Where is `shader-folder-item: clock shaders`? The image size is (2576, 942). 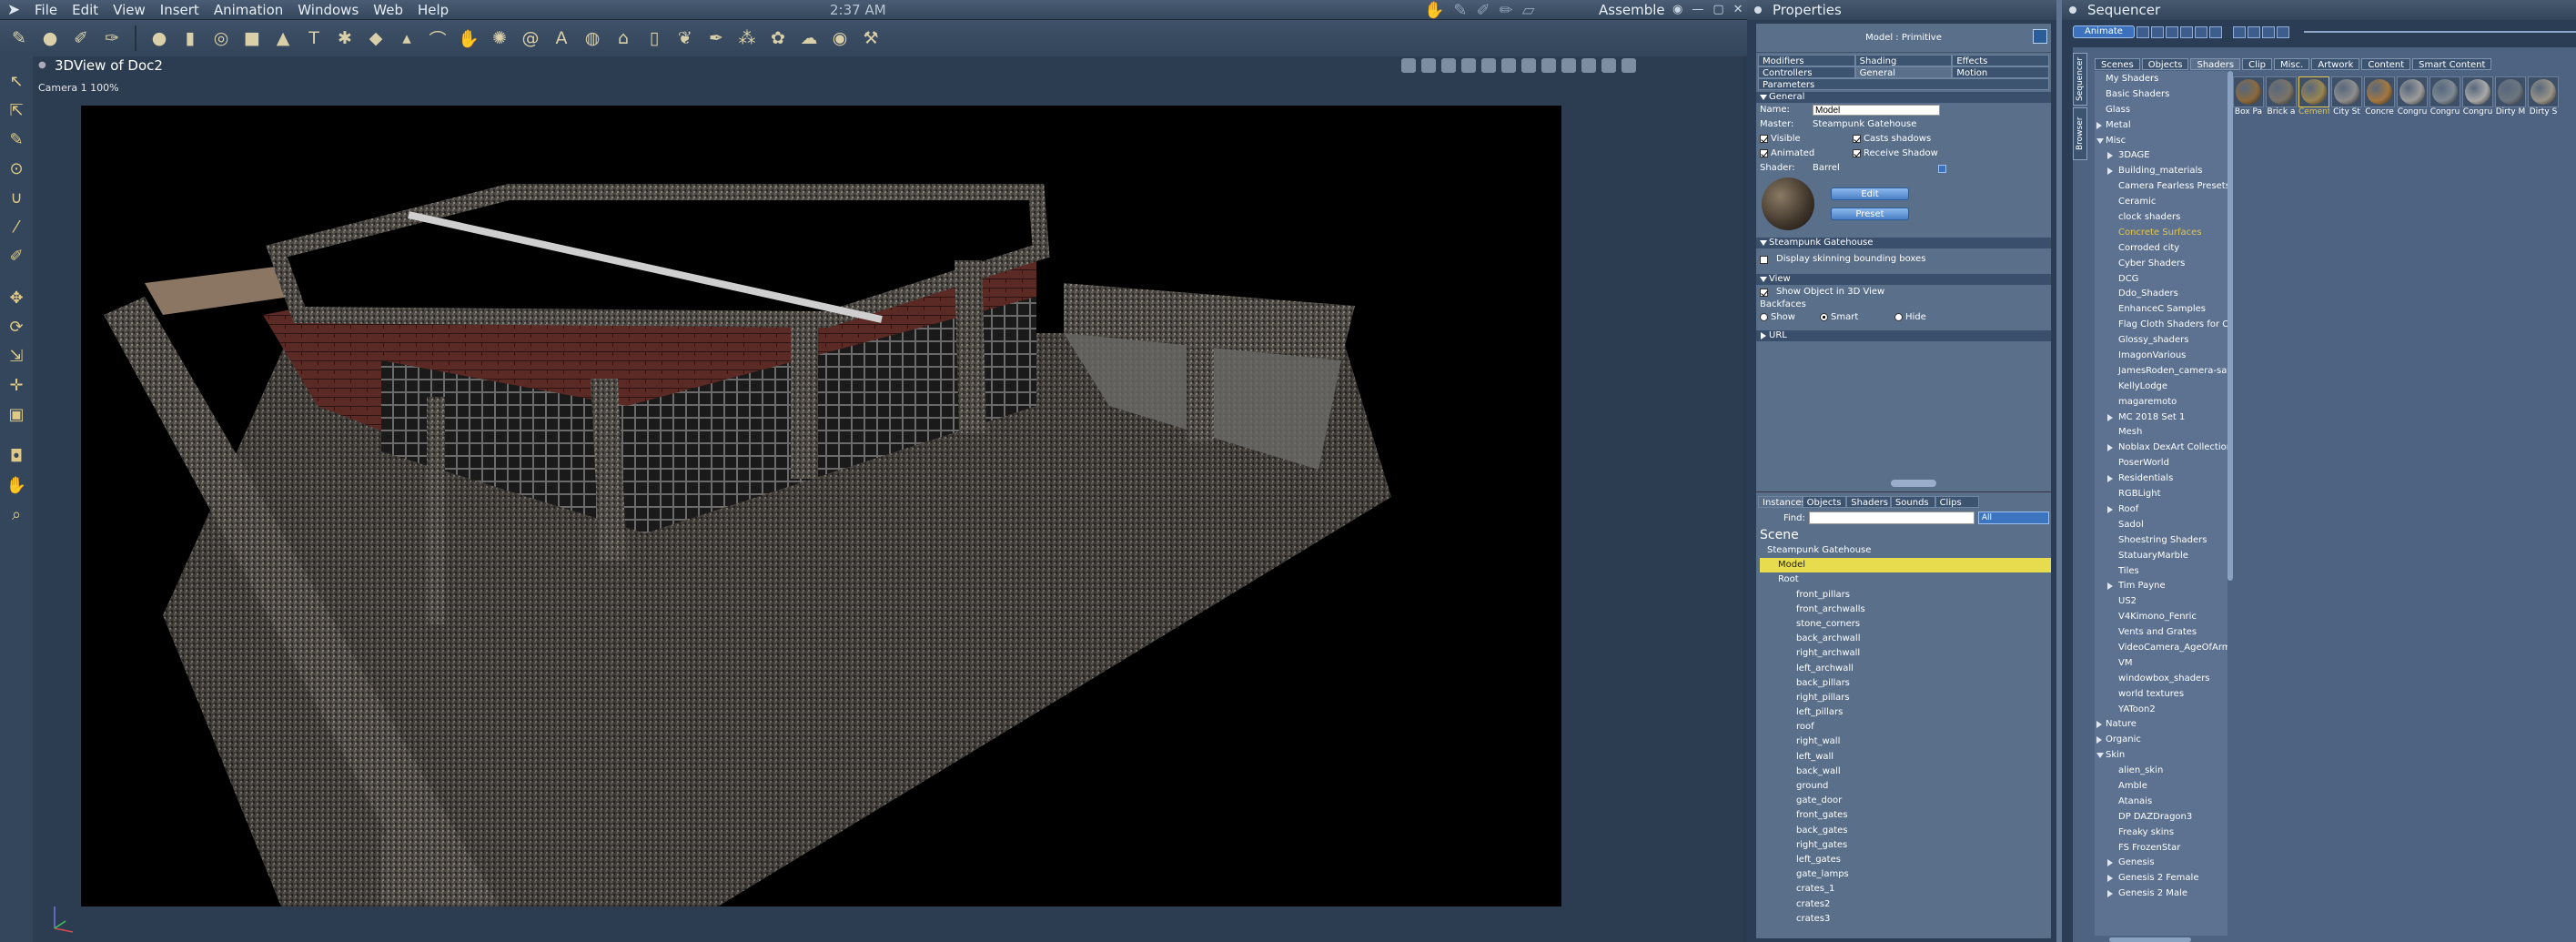
shader-folder-item: clock shaders is located at coordinates (2161, 217).